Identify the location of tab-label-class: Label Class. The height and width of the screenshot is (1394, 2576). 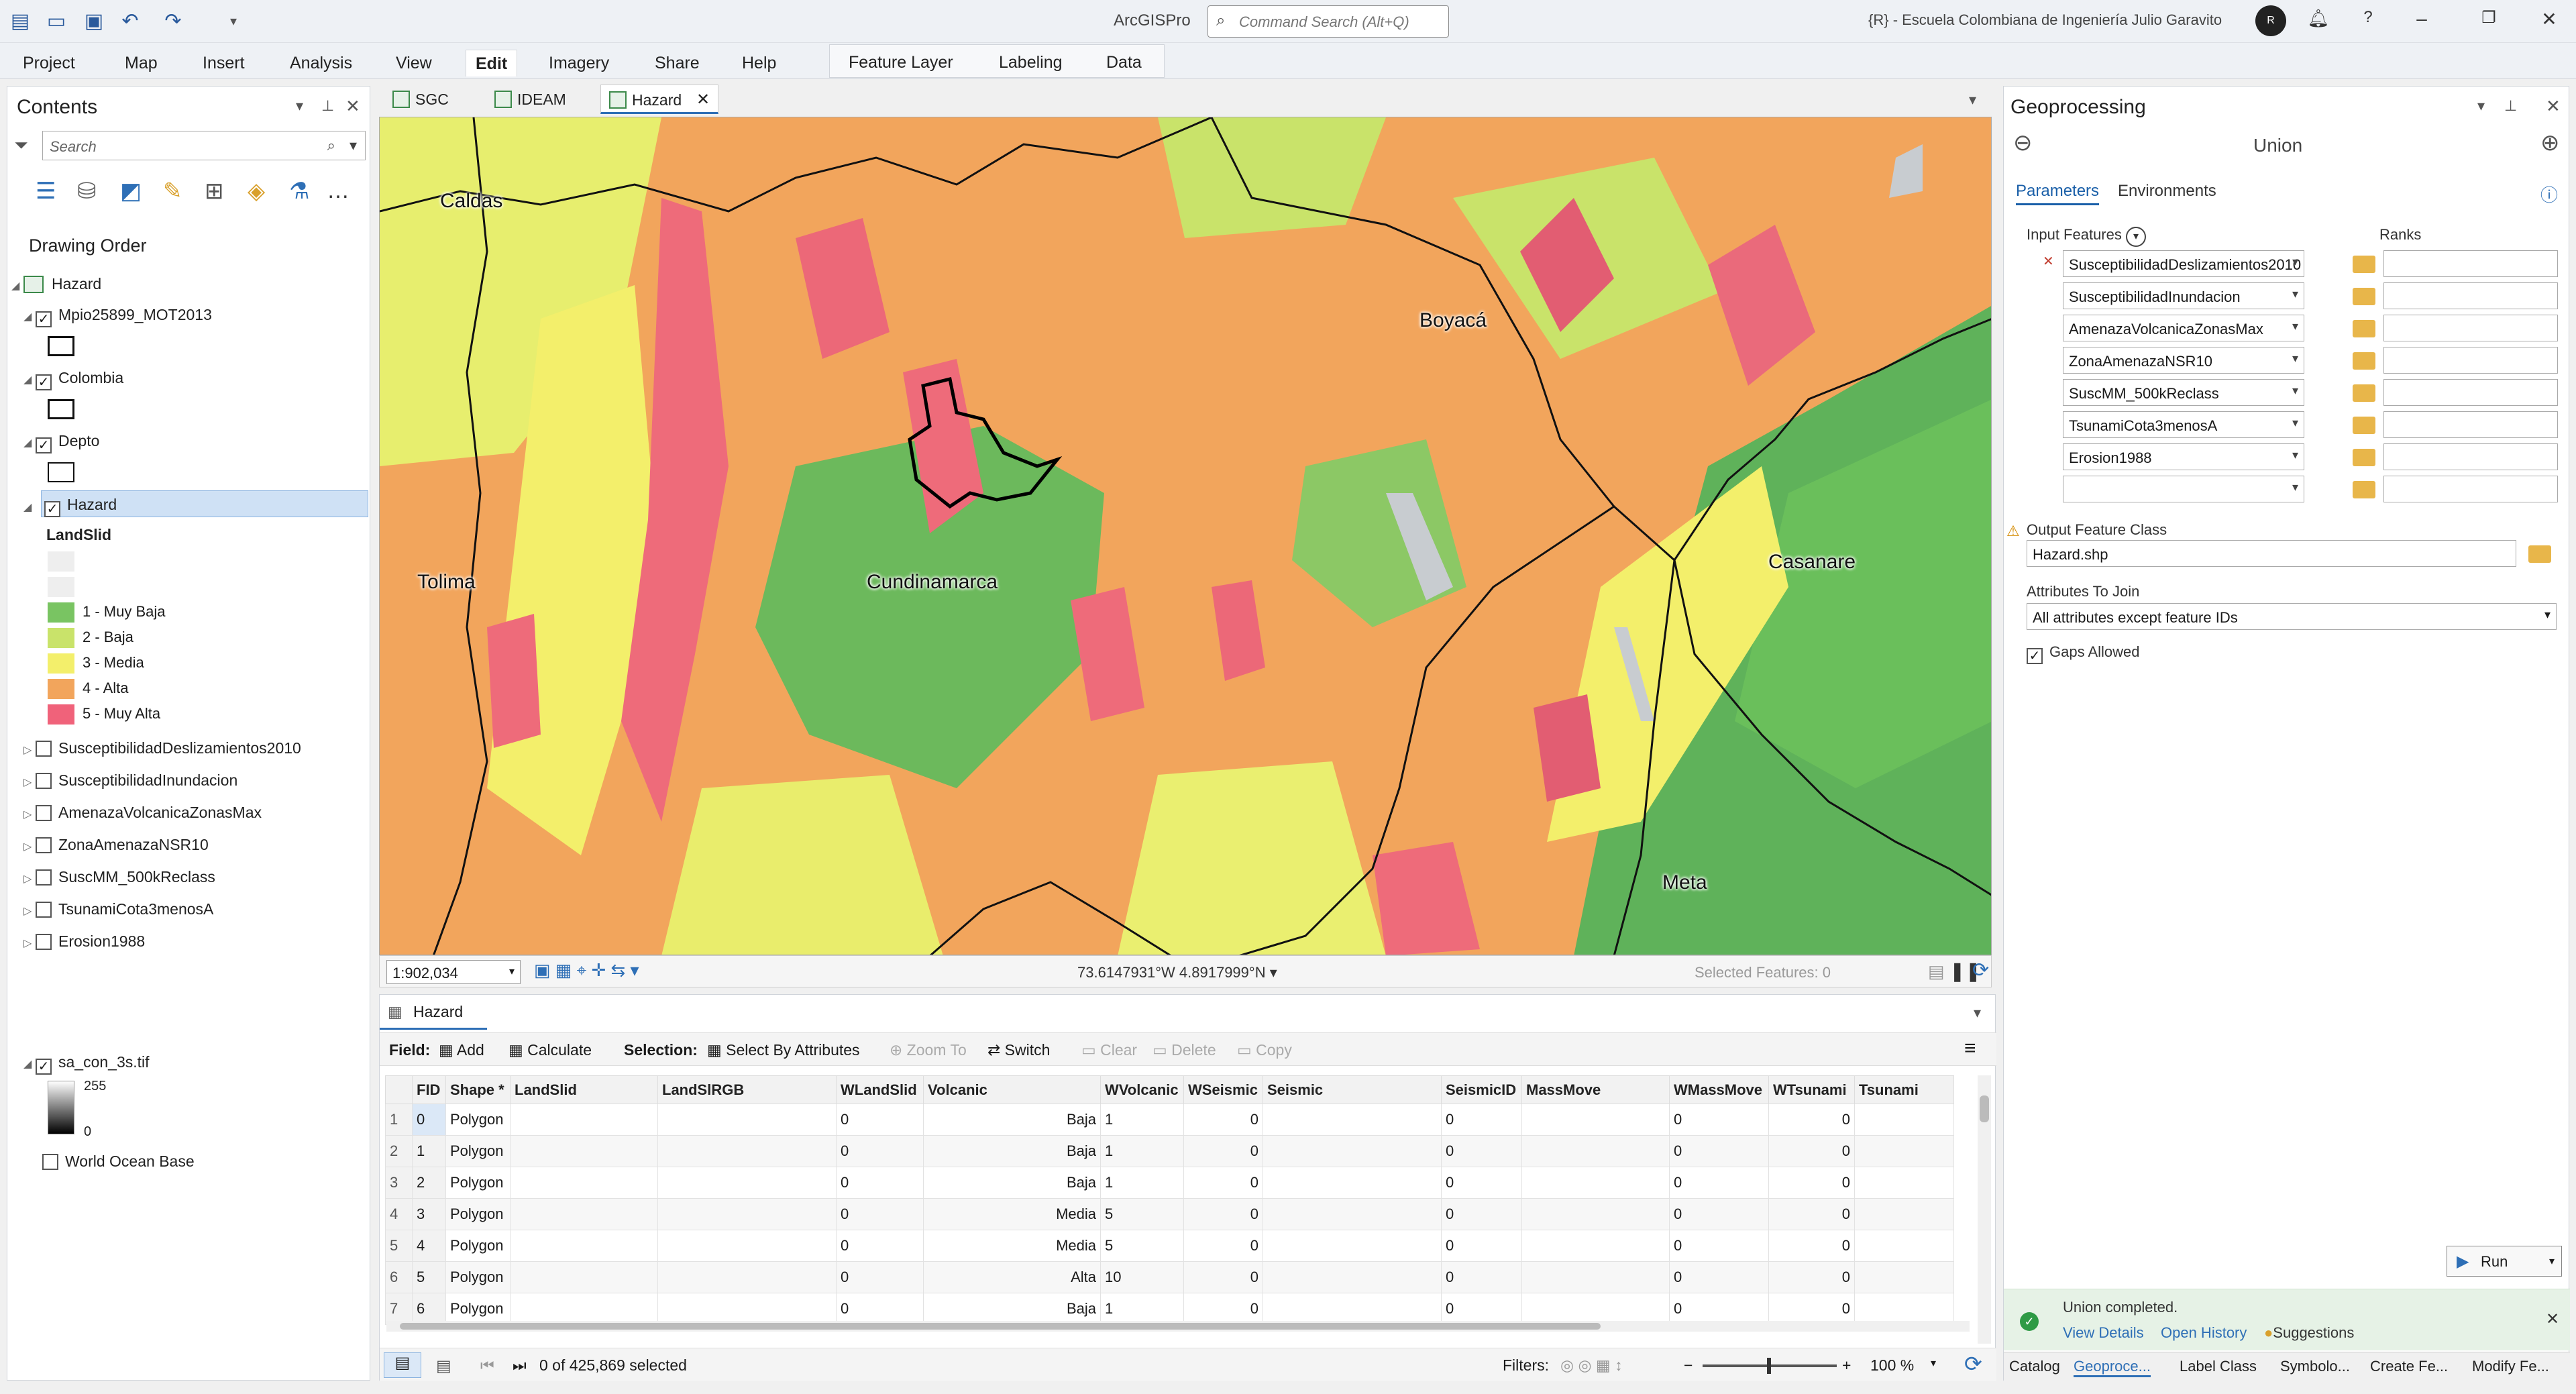
(2218, 1366).